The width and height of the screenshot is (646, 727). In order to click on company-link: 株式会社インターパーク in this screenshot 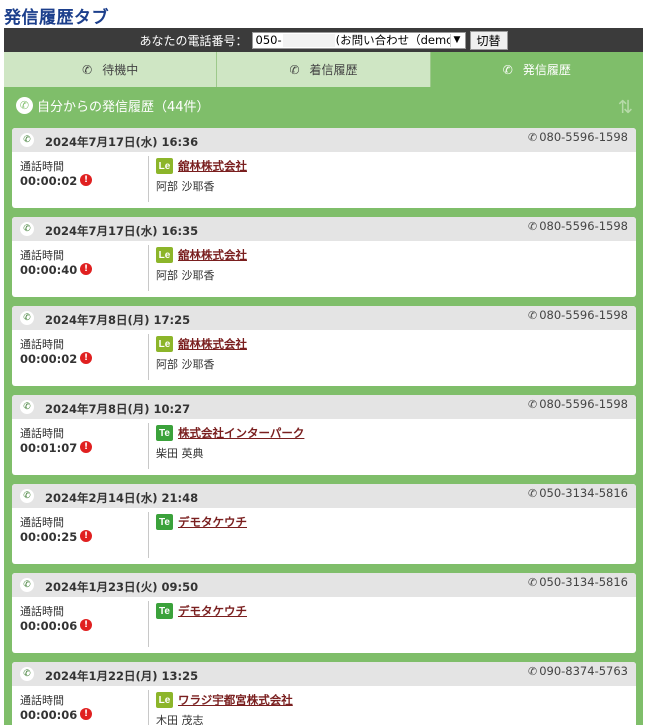, I will do `click(241, 433)`.